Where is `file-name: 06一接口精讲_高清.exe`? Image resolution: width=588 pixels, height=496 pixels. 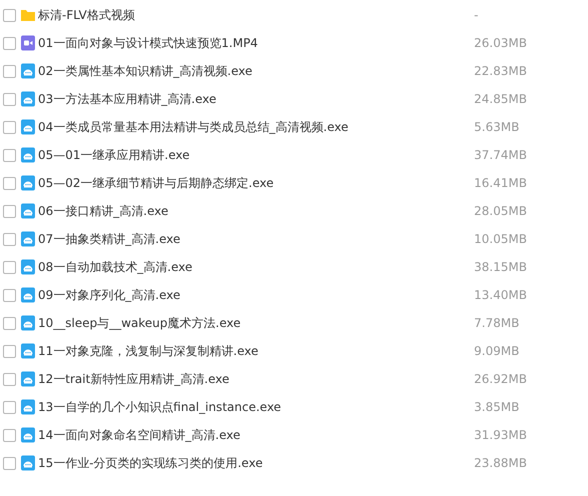
file-name: 06一接口精讲_高清.exe is located at coordinates (256, 211).